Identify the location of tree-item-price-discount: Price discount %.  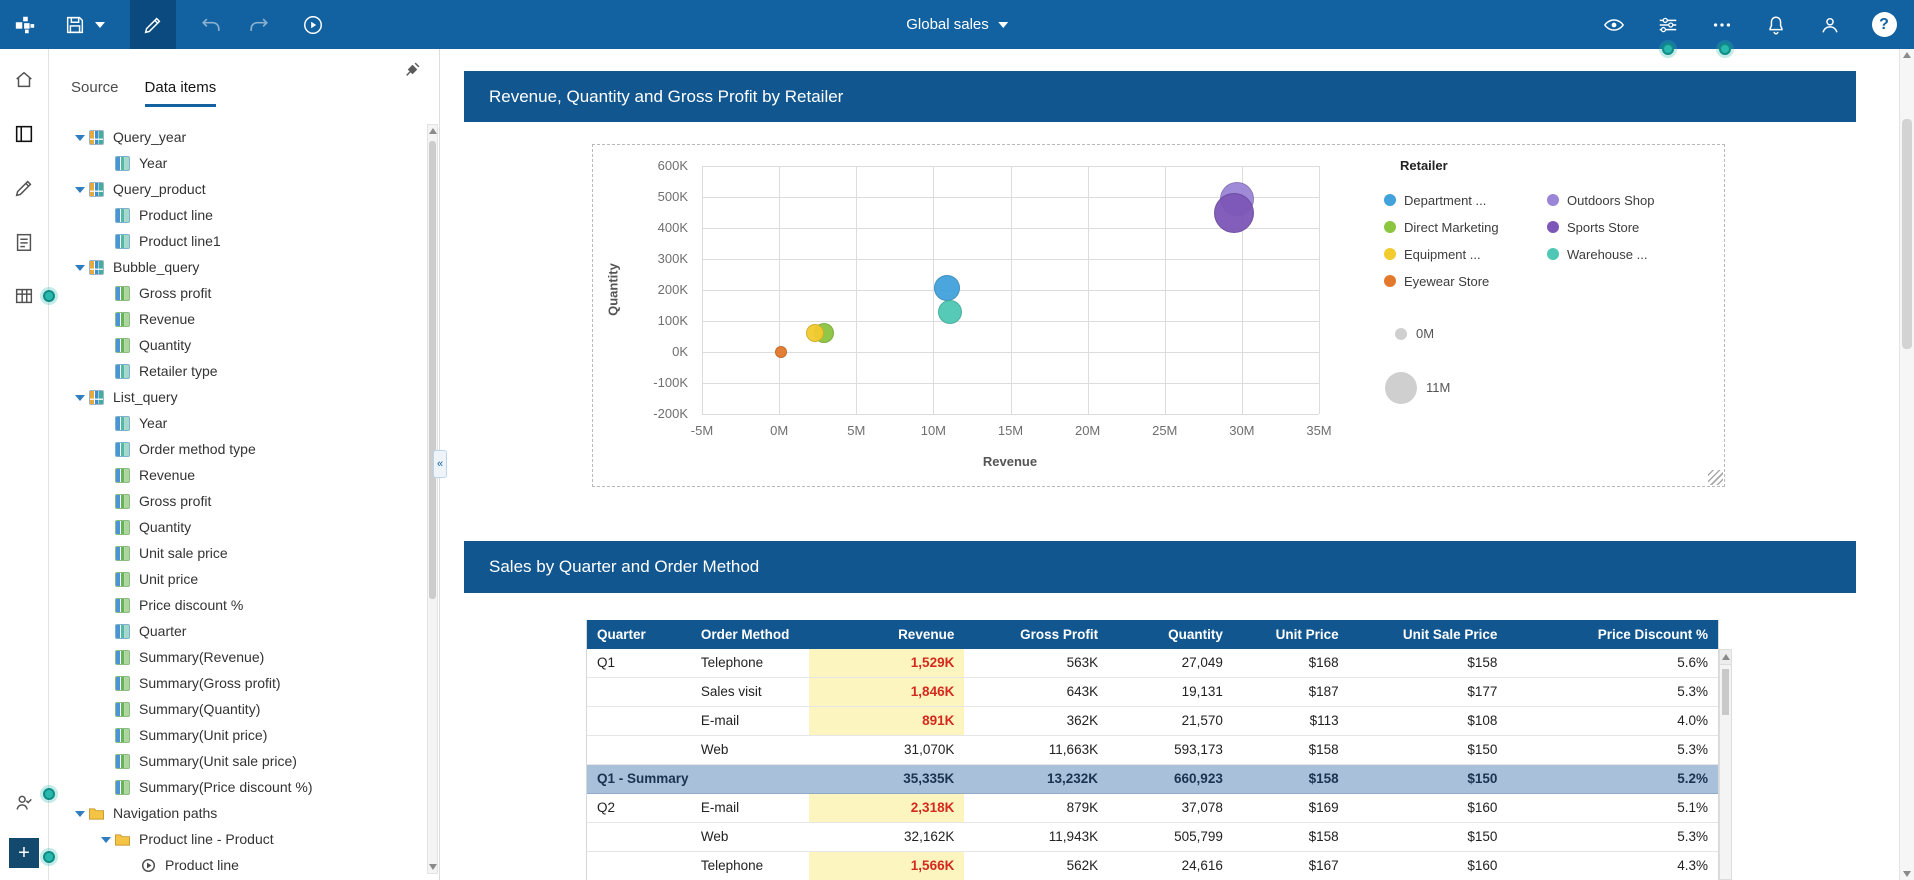
(237, 605).